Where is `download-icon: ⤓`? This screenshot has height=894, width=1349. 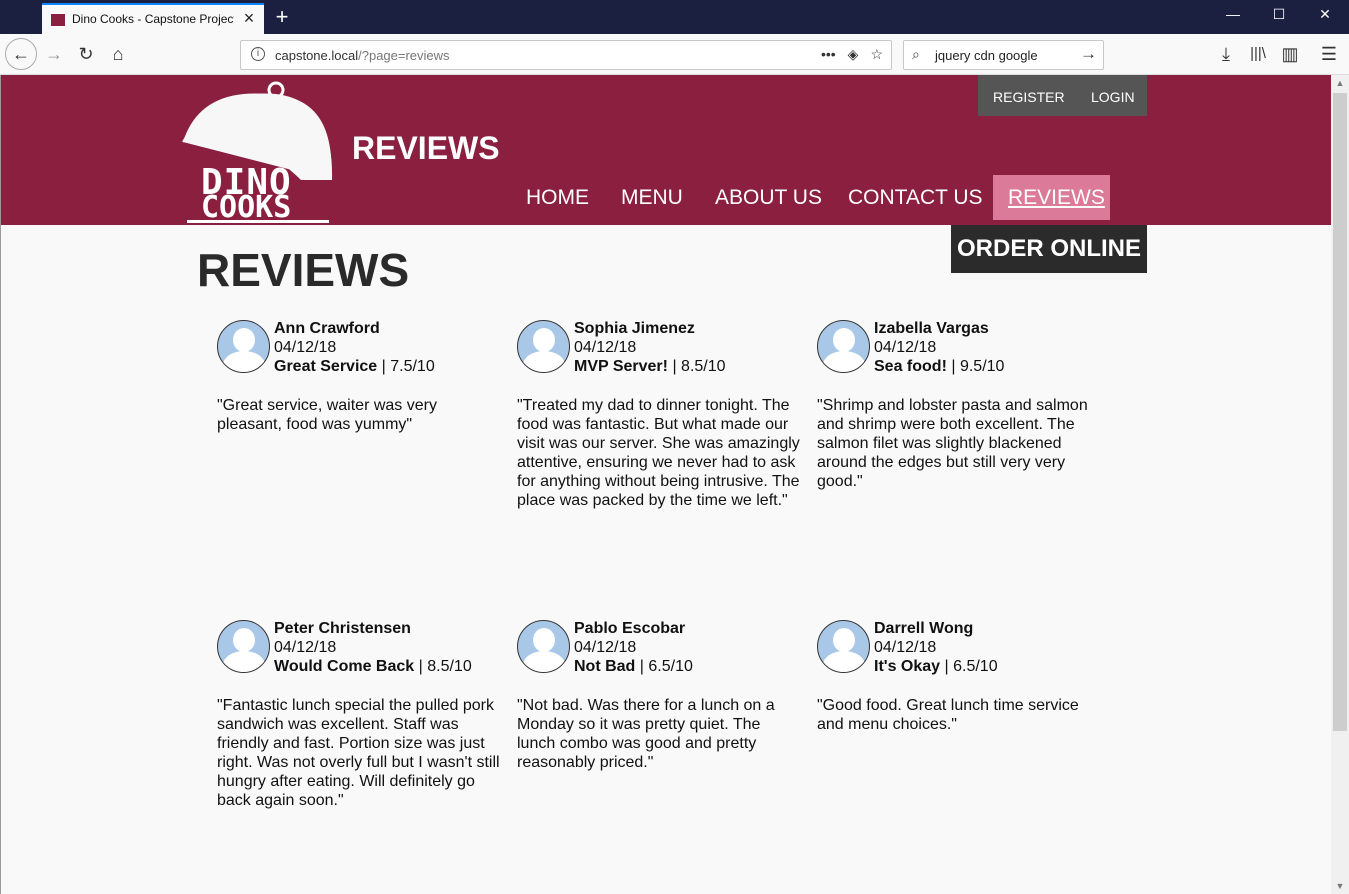 download-icon: ⤓ is located at coordinates (1226, 54).